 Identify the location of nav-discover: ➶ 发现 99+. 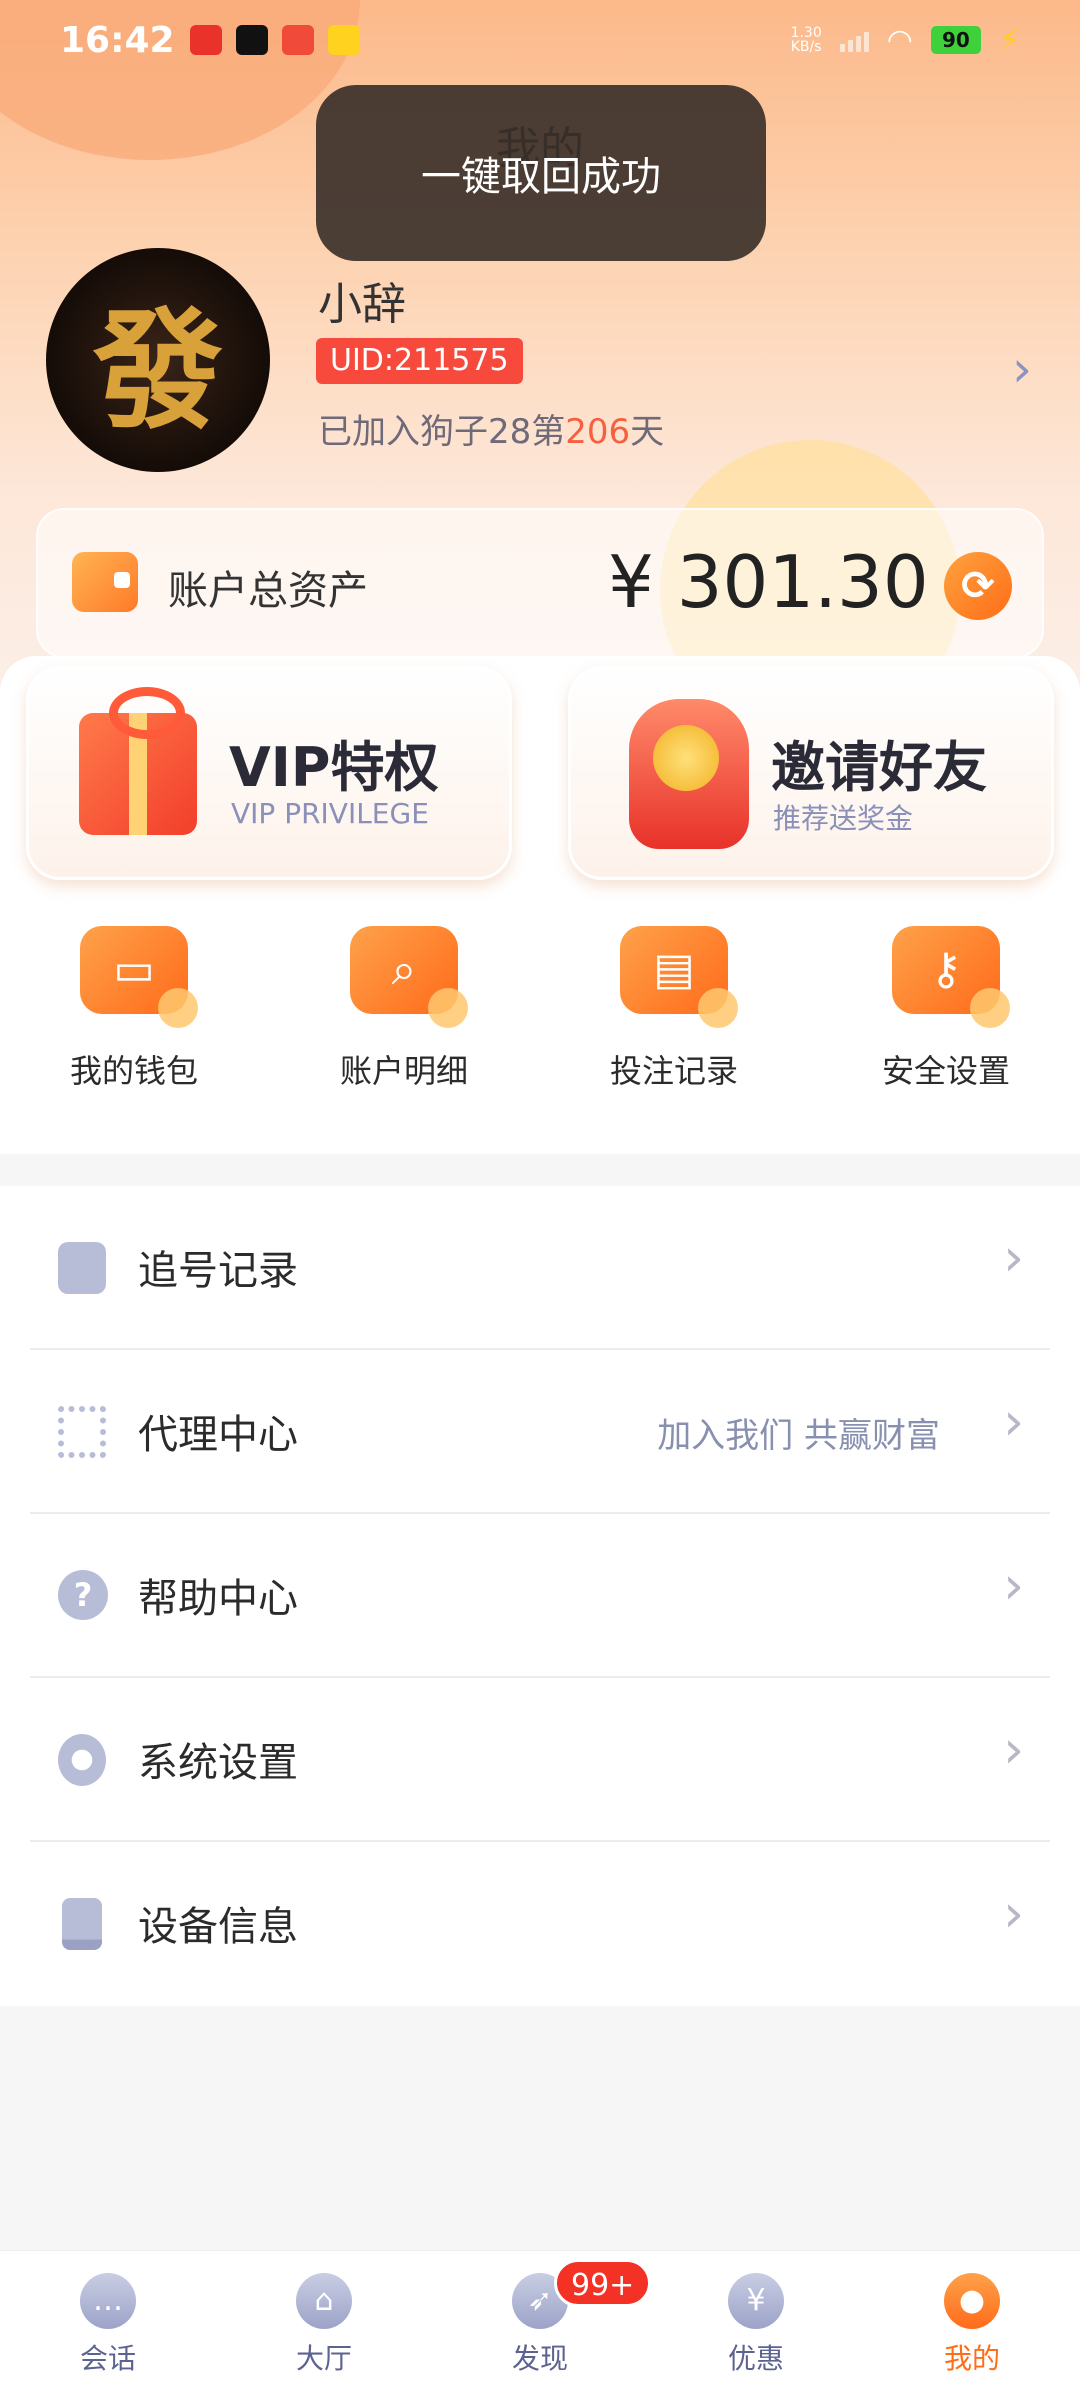
(566, 2318).